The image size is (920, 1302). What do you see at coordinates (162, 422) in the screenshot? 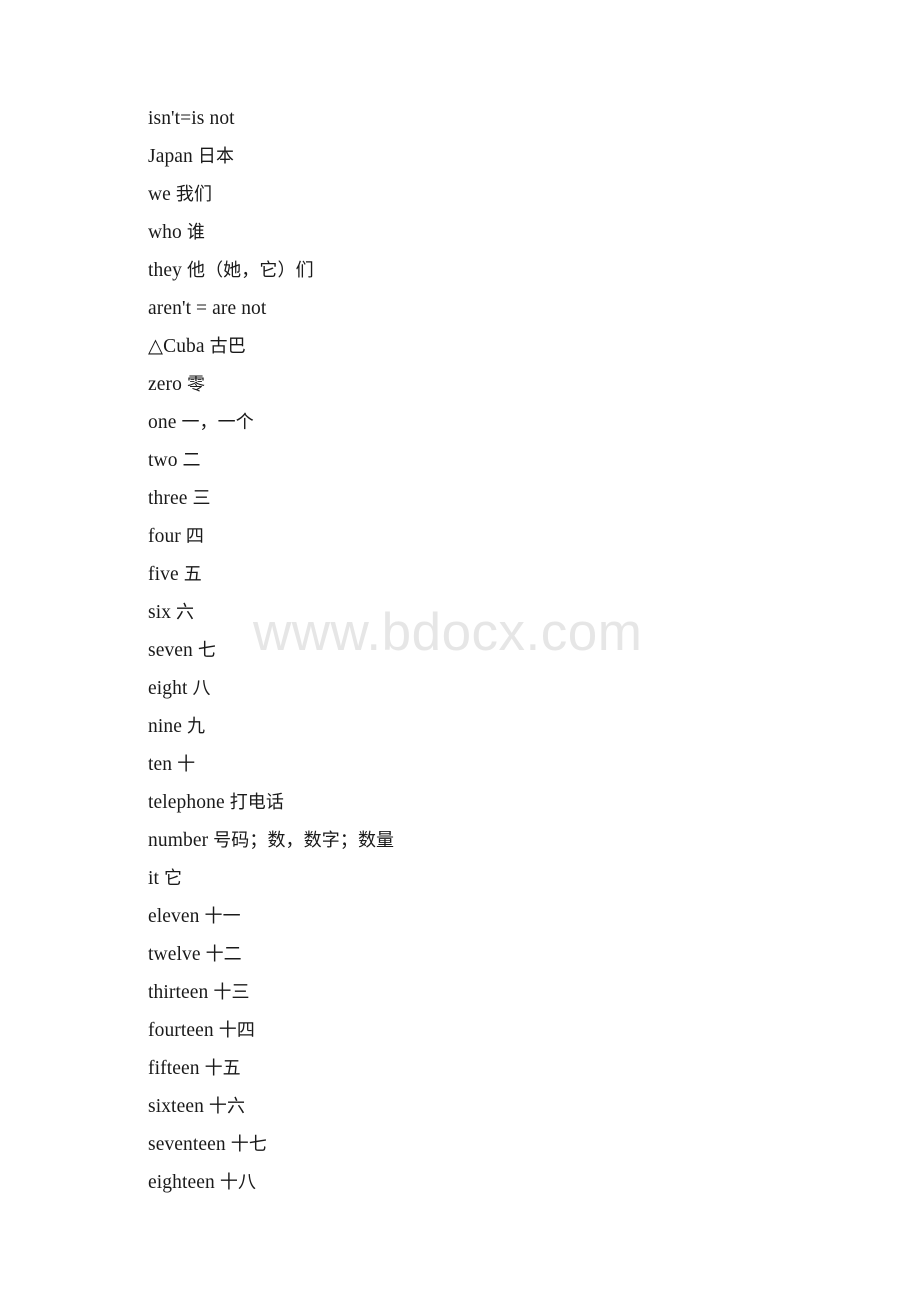
I see `vocabulary-term-english: one` at bounding box center [162, 422].